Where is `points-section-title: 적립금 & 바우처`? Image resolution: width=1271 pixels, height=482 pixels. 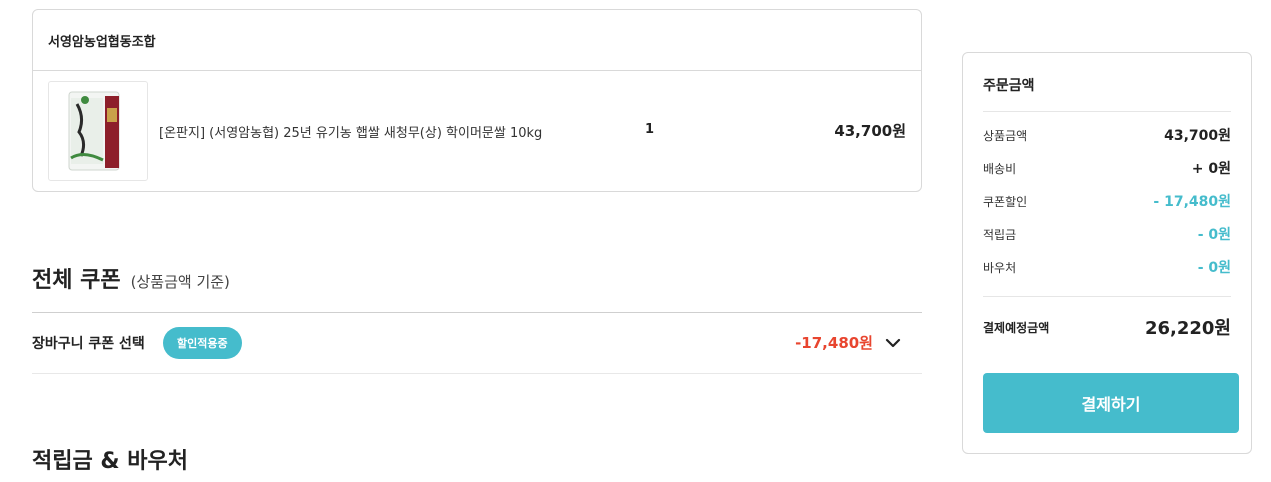 points-section-title: 적립금 & 바우처 is located at coordinates (110, 461).